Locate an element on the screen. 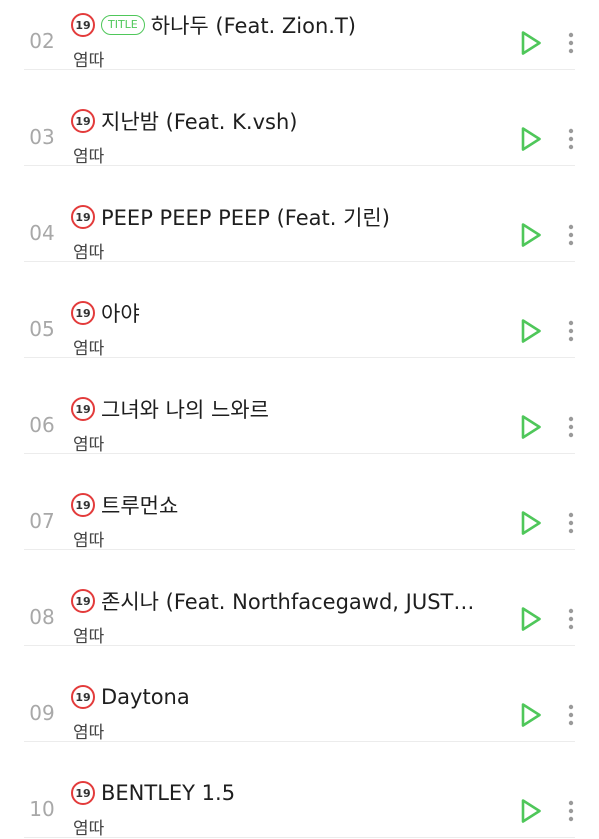  title-line: 19 TITLE 하나두 (Feat. Zion.T) is located at coordinates (287, 25).